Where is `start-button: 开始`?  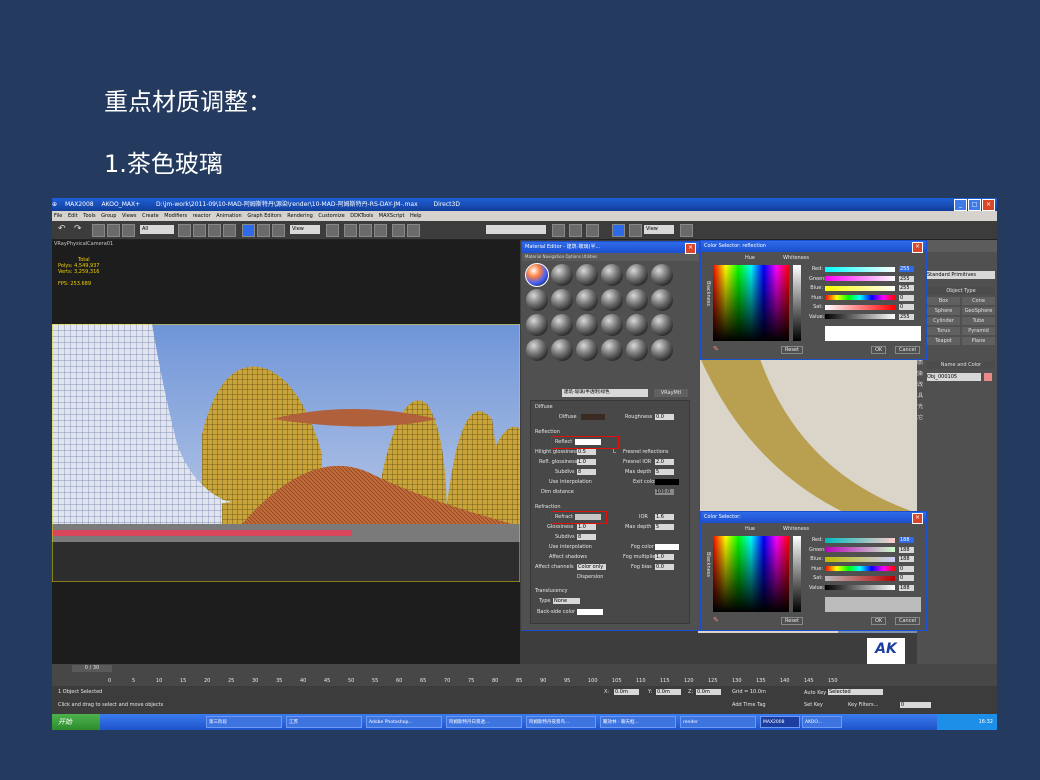 start-button: 开始 is located at coordinates (76, 722).